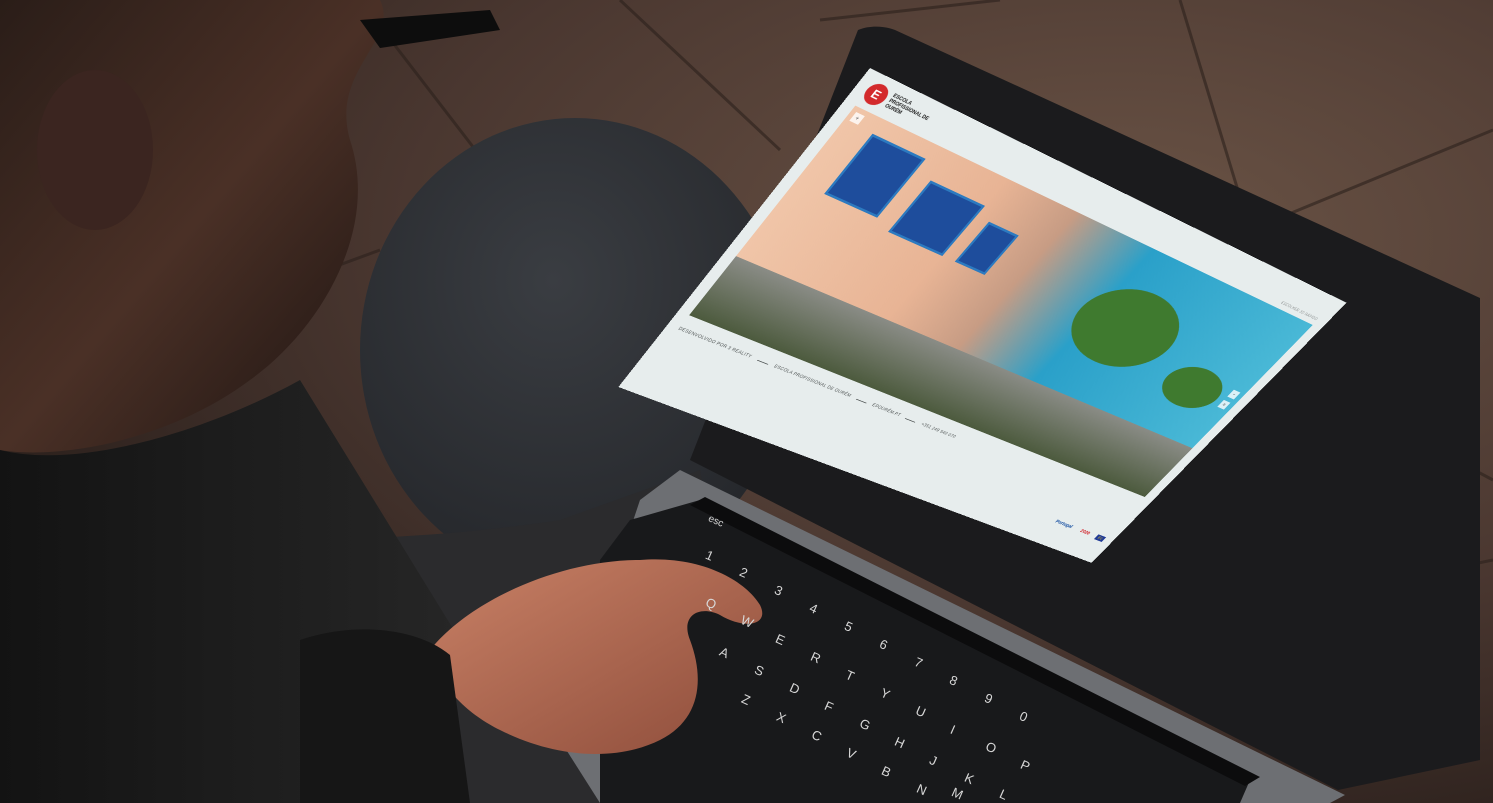 The image size is (1493, 803). What do you see at coordinates (1224, 404) in the screenshot?
I see `menu-button: ≡` at bounding box center [1224, 404].